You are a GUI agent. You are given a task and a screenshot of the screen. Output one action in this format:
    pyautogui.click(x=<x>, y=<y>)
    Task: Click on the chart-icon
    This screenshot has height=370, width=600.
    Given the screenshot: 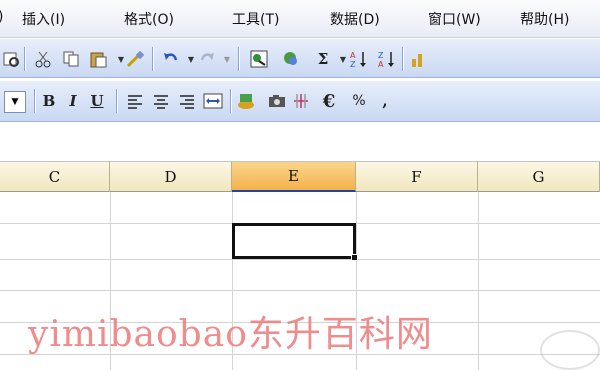 What is the action you would take?
    pyautogui.click(x=419, y=59)
    